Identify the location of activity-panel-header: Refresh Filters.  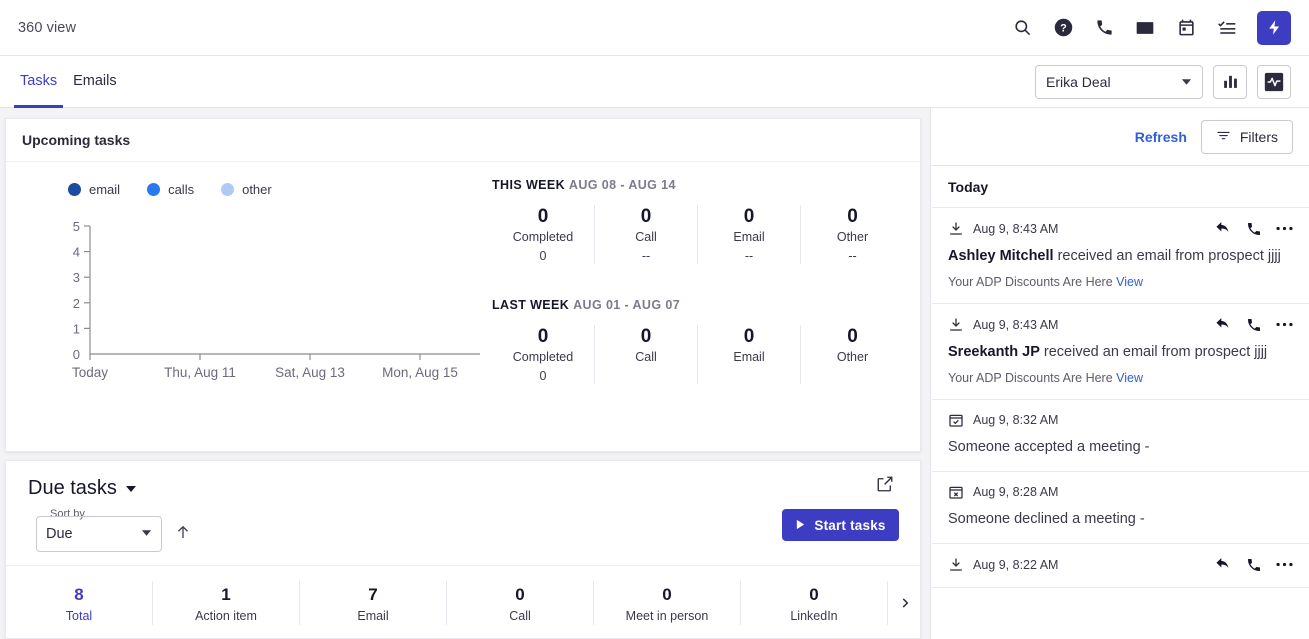
(1120, 137).